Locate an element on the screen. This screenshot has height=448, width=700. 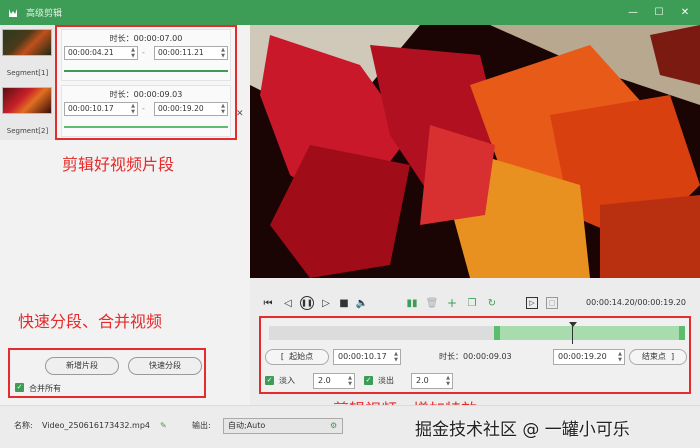
pause-icon: ❚❚ is located at coordinates (307, 303).